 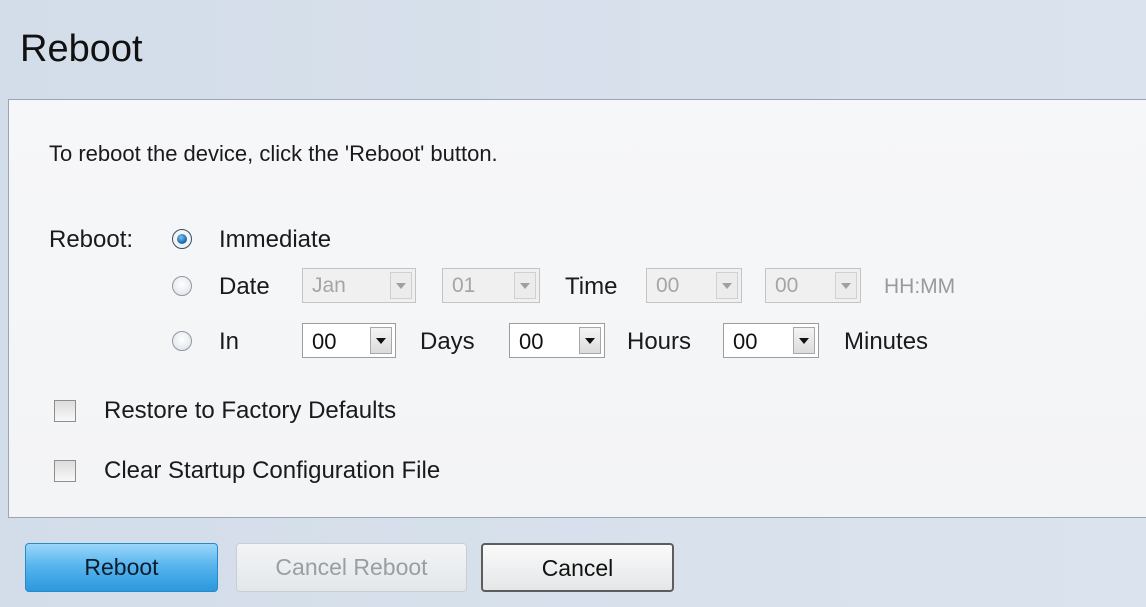 What do you see at coordinates (491, 285) in the screenshot?
I see `day-select: 01` at bounding box center [491, 285].